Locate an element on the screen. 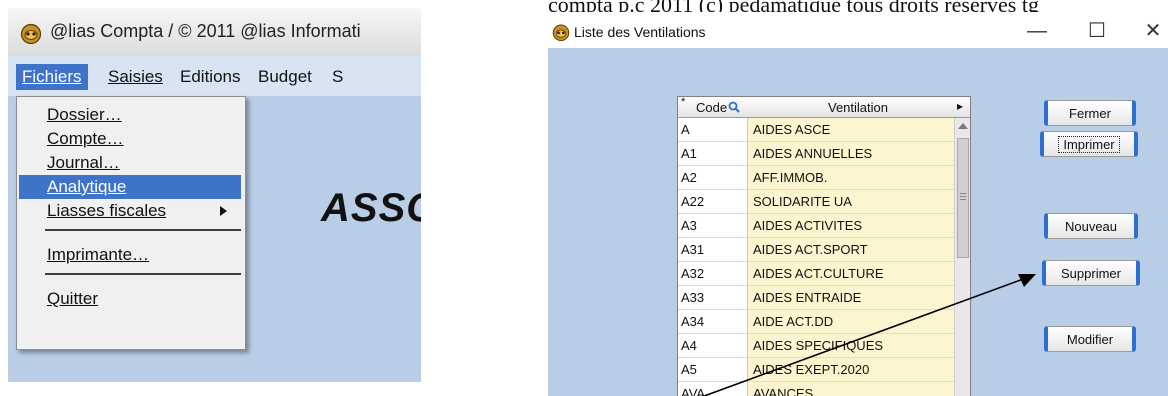 The image size is (1168, 396). table-row: A2 AFF.IMMOB. is located at coordinates (816, 178).